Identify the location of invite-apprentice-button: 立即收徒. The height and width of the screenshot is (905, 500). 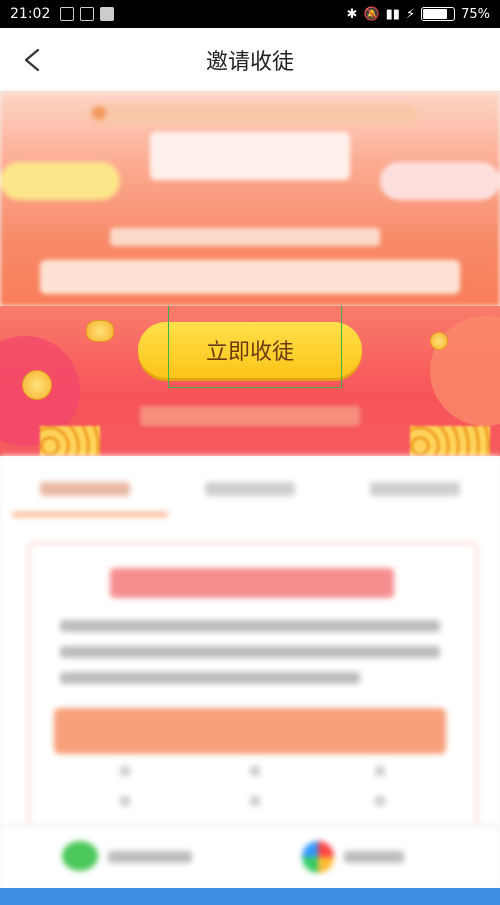
(250, 350).